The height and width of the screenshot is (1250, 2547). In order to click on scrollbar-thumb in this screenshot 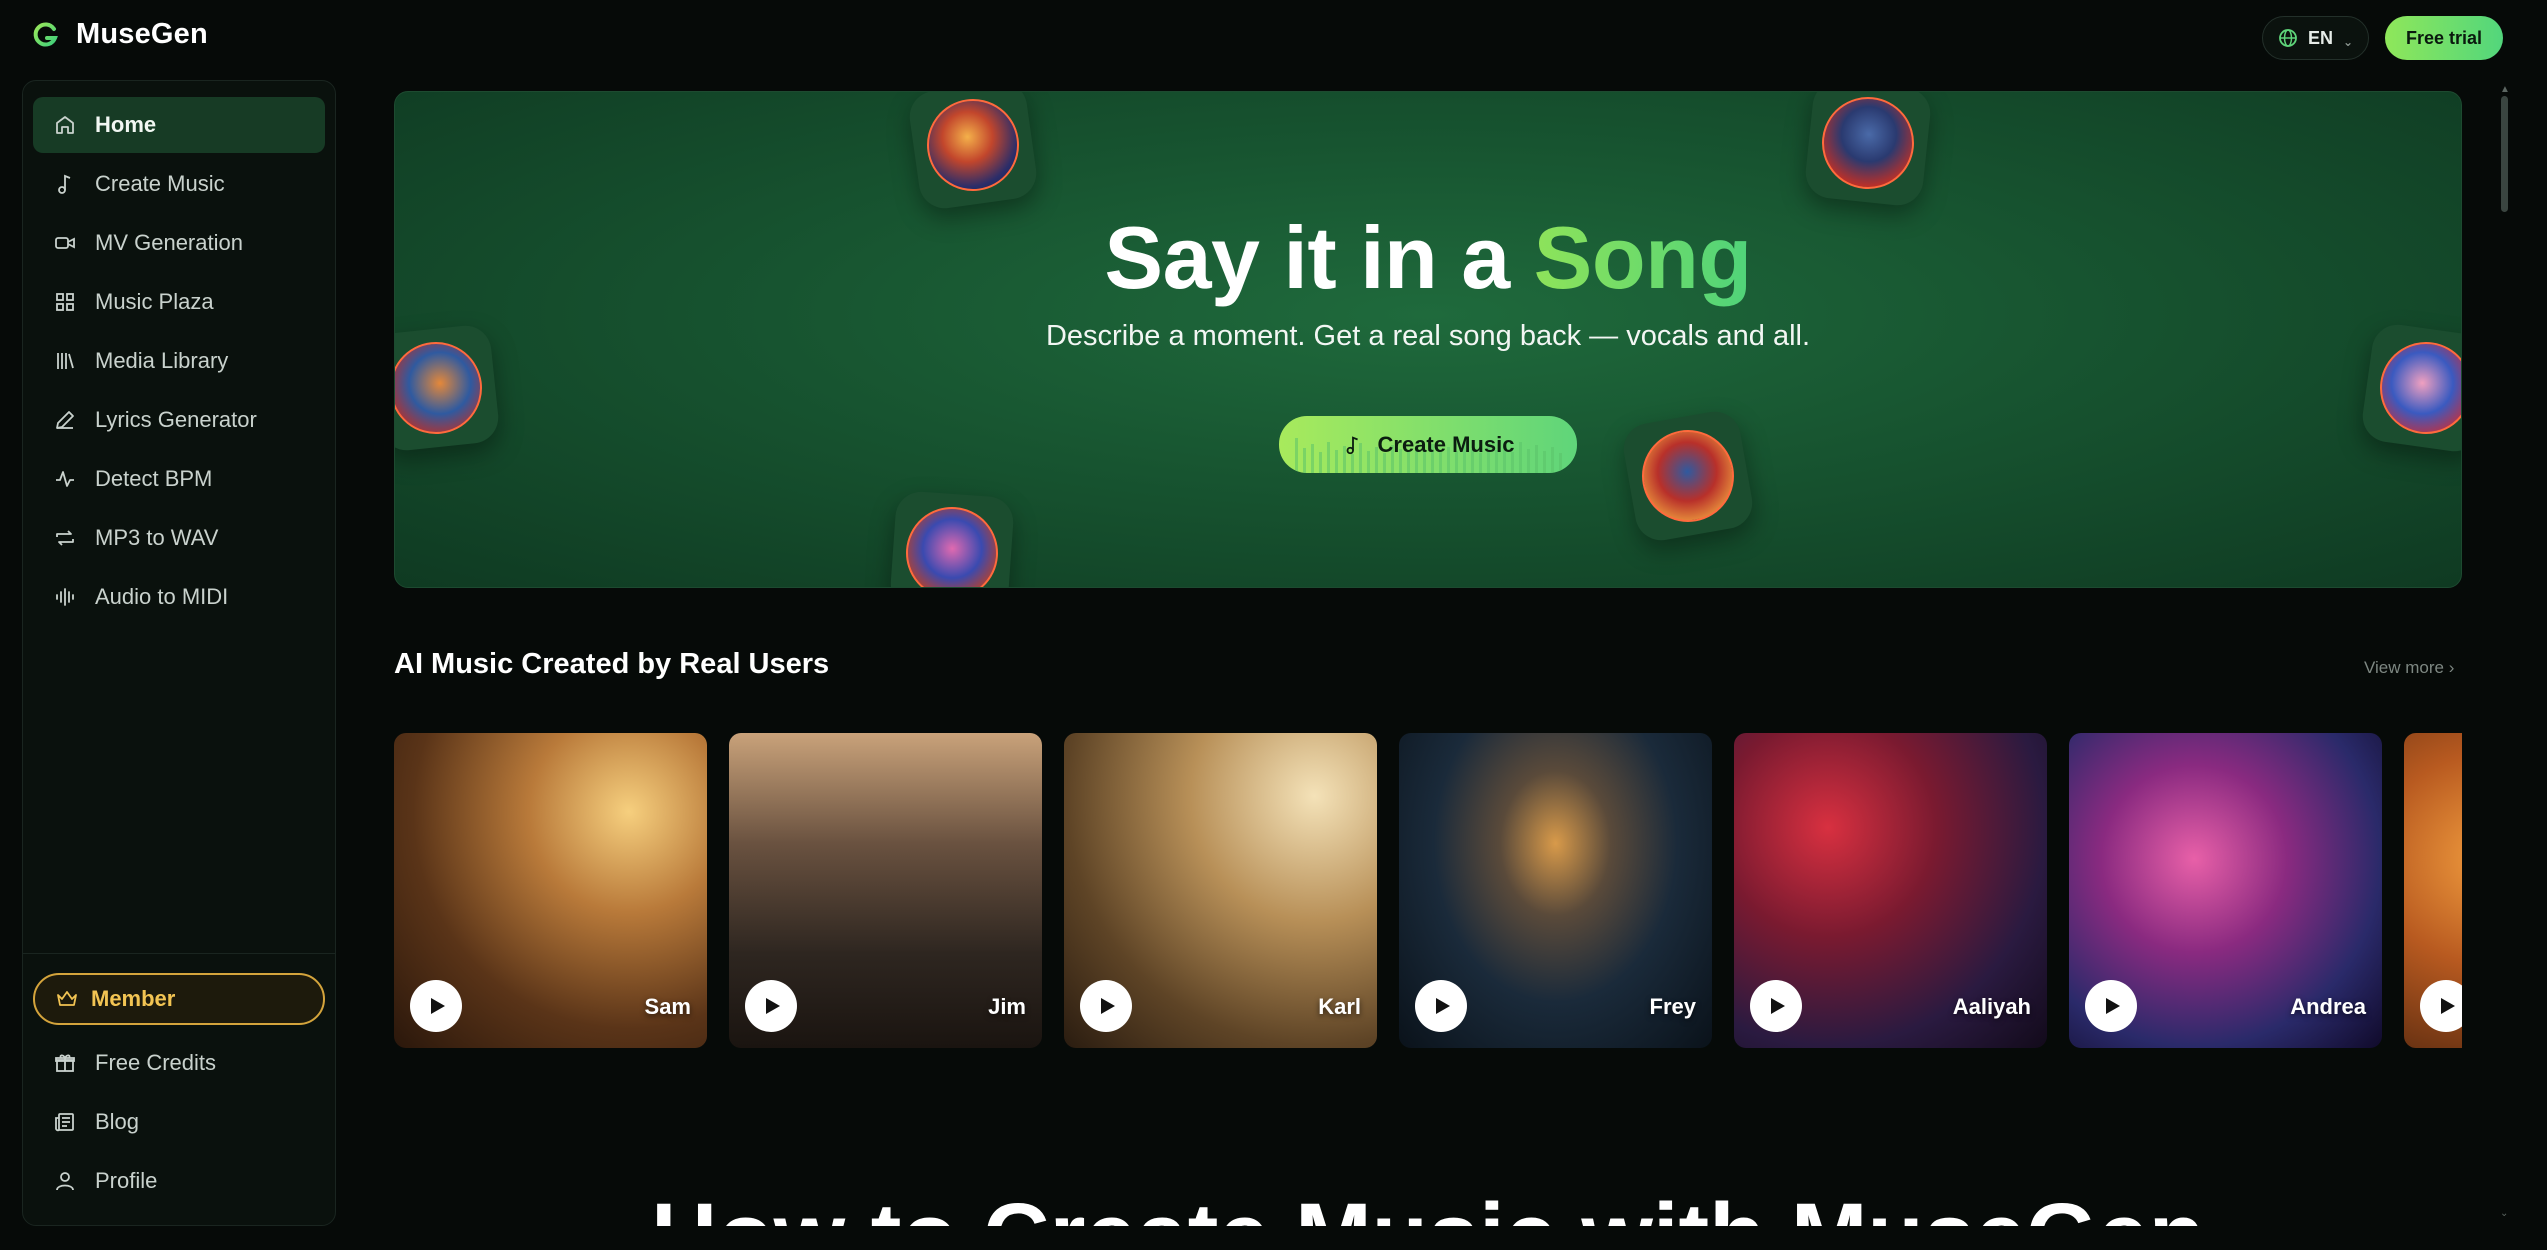, I will do `click(2504, 154)`.